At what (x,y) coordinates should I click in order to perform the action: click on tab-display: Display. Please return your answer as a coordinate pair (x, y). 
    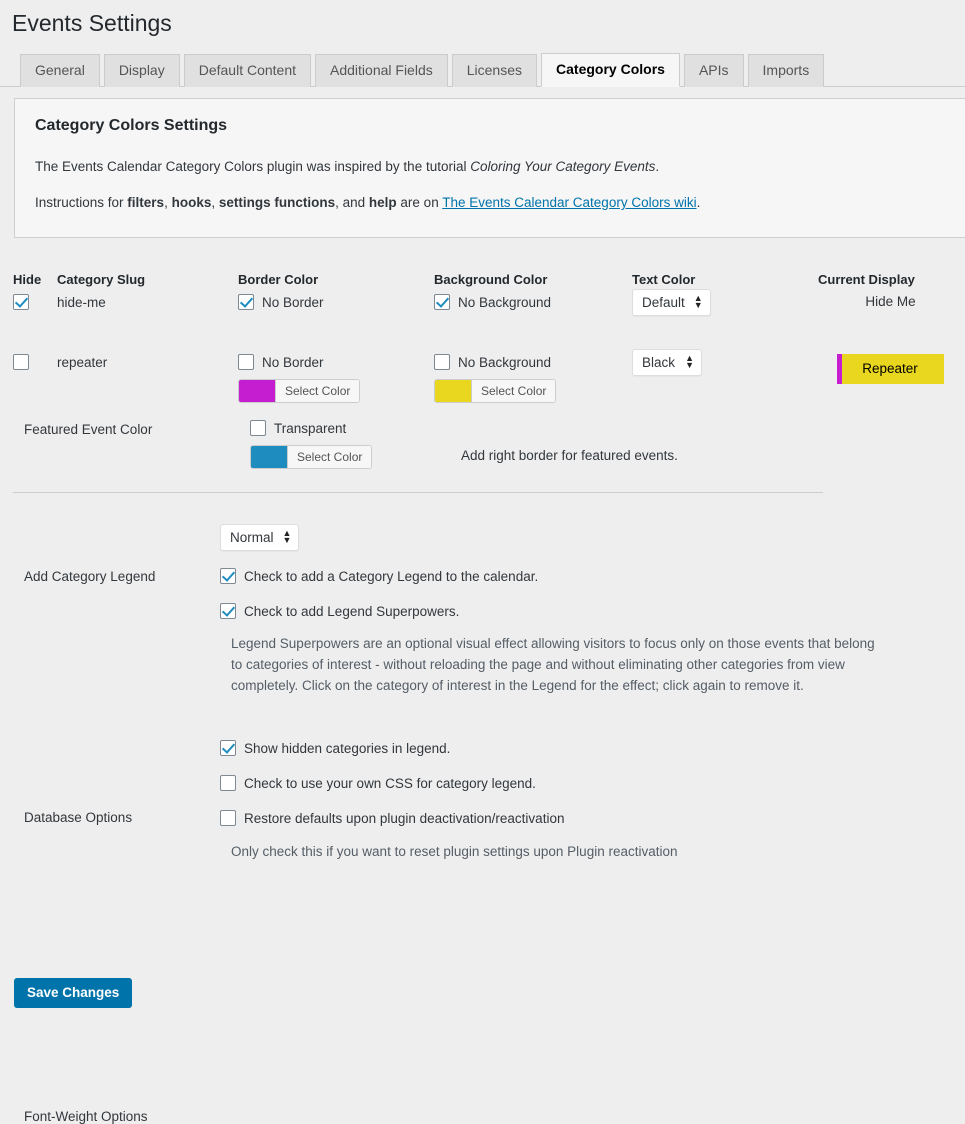
    Looking at the image, I should click on (141, 70).